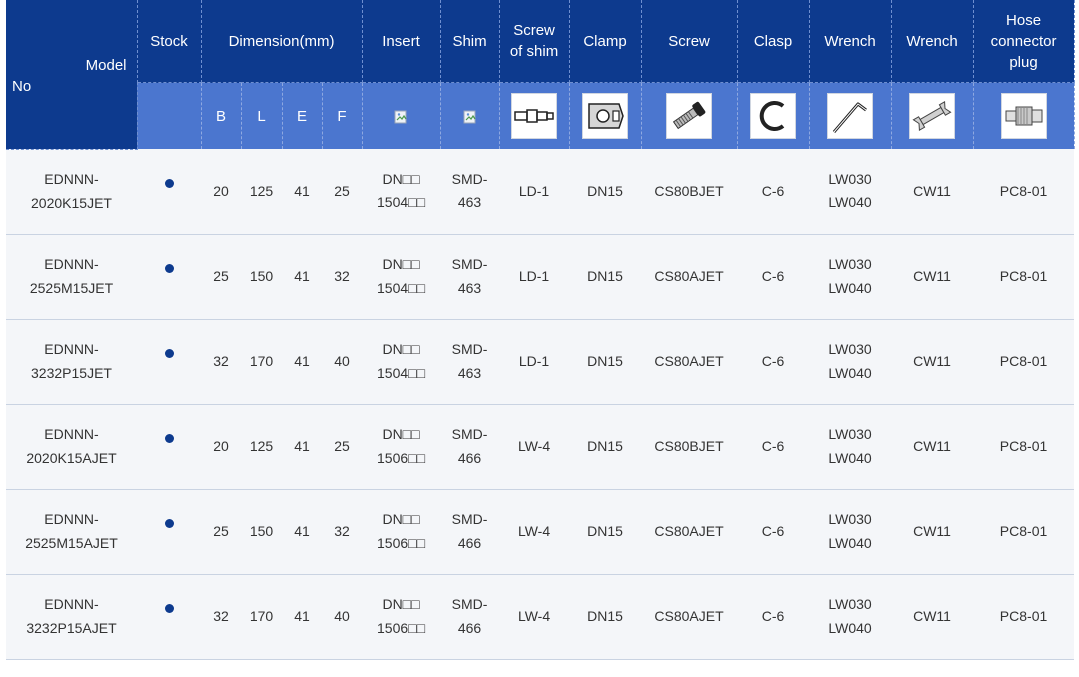 The image size is (1079, 677). What do you see at coordinates (534, 41) in the screenshot?
I see `header-screw-of-shim: Screw of shim` at bounding box center [534, 41].